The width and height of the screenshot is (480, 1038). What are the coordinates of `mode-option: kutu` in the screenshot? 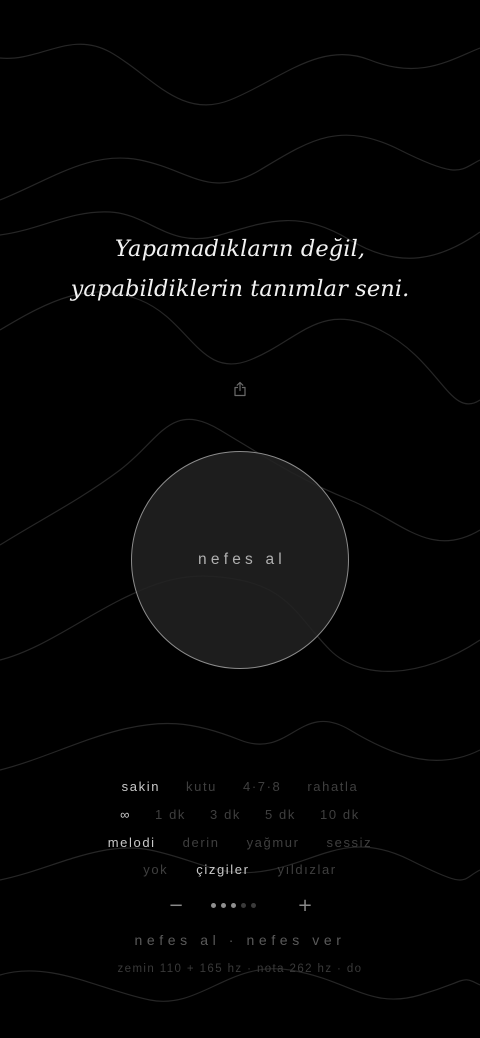 It's located at (201, 786).